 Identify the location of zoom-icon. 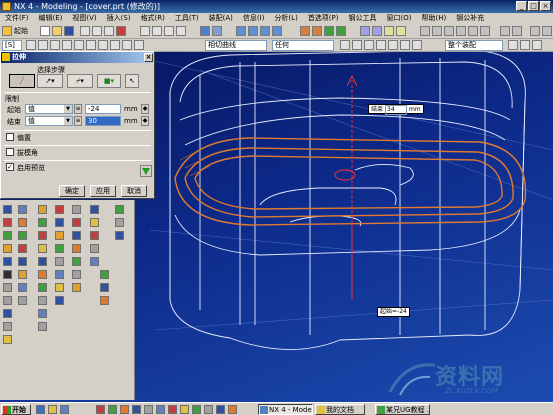
(157, 31).